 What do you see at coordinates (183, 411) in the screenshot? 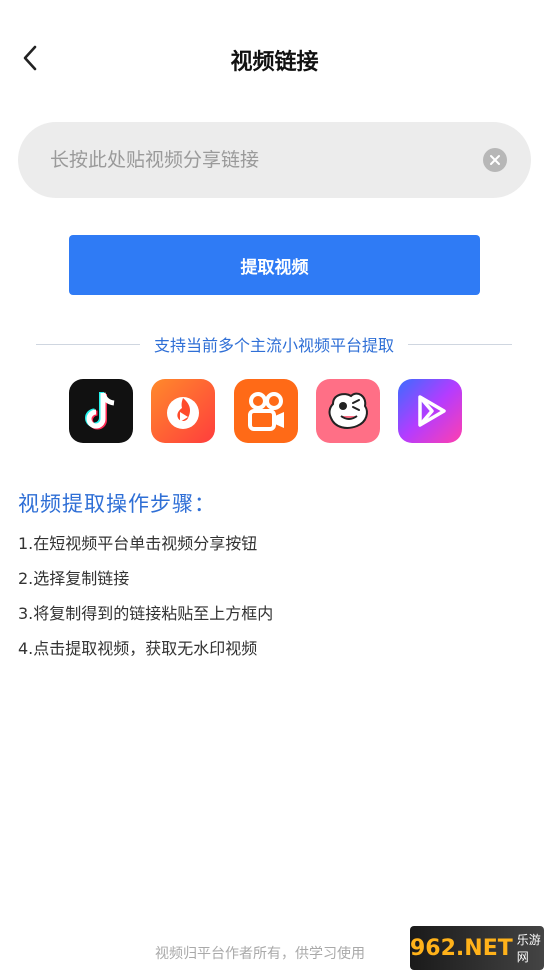
I see `huoshan-icon` at bounding box center [183, 411].